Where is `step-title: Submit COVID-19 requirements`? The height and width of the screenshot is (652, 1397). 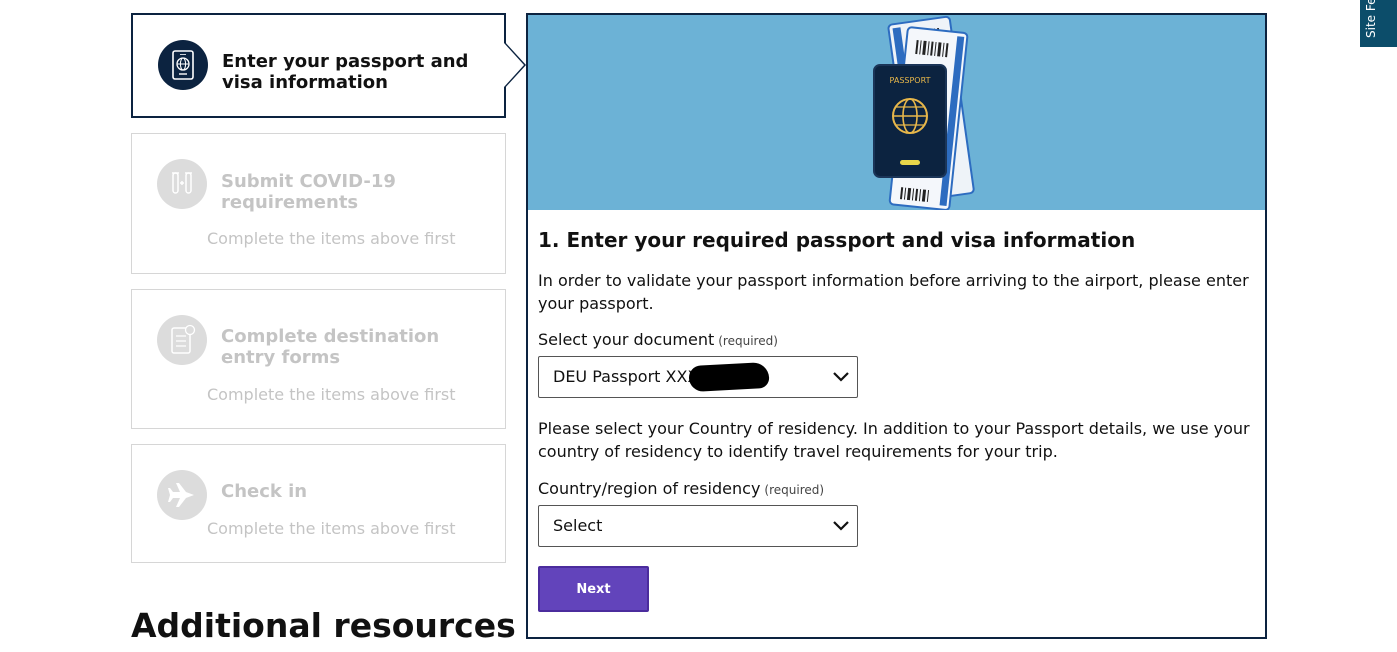 step-title: Submit COVID-19 requirements is located at coordinates (308, 192).